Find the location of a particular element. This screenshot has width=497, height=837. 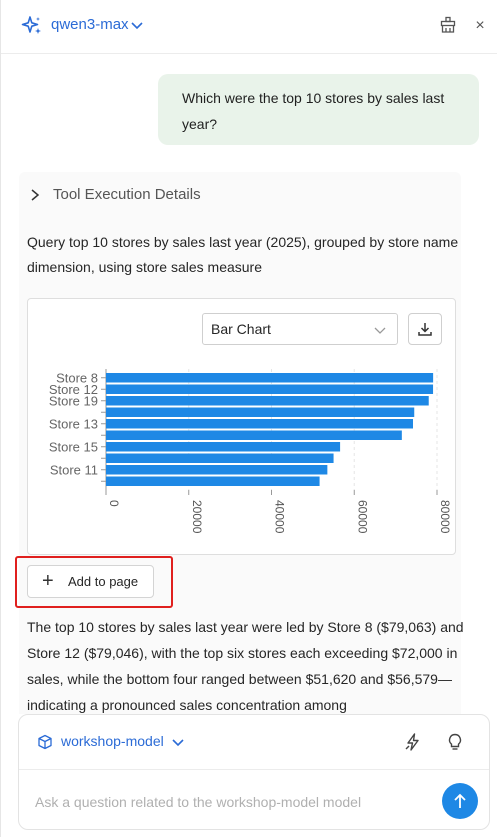

top-bar: qwen3-max × is located at coordinates (249, 27).